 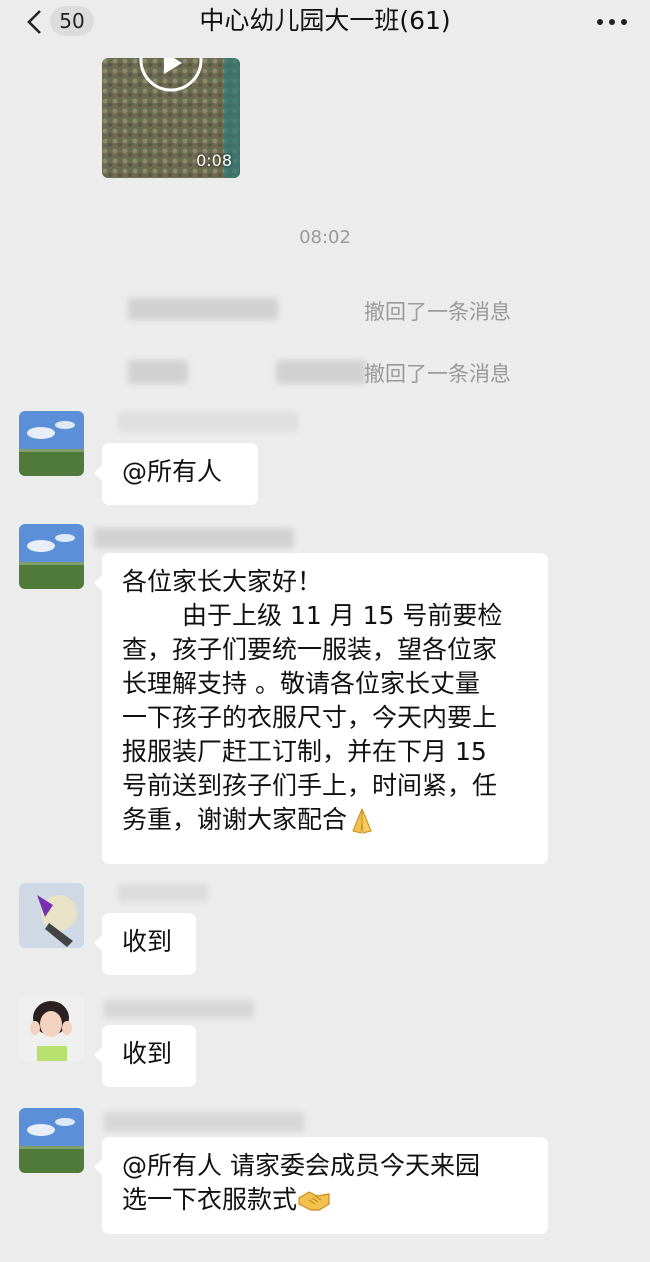 I want to click on message-line-with-emoji: 务重，谢谢大家配合, so click(x=325, y=820).